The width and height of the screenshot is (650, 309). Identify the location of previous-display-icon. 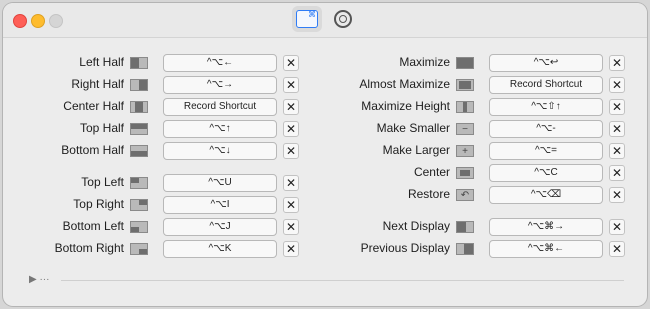
(465, 249).